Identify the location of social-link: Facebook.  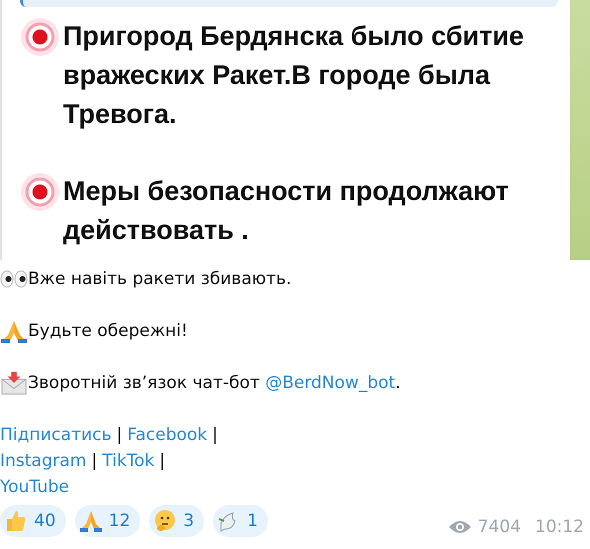
(167, 435).